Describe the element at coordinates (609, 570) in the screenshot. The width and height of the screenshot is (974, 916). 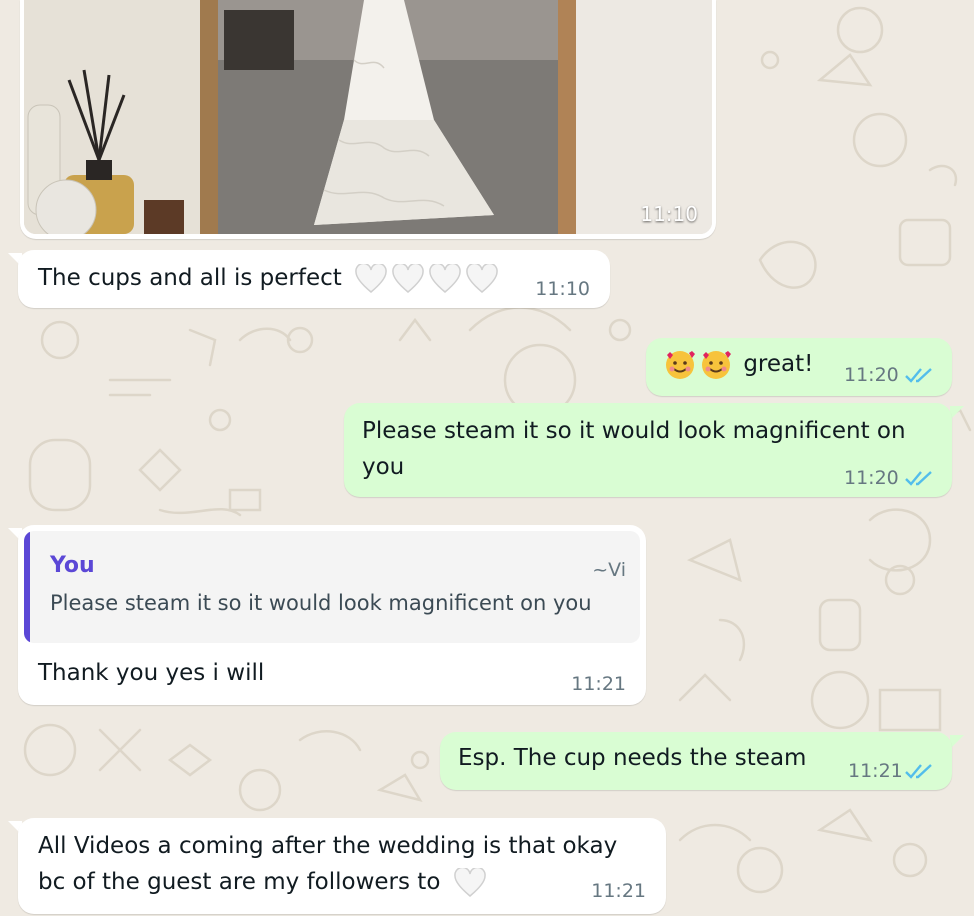
I see `quote-handle: ~Vi` at that location.